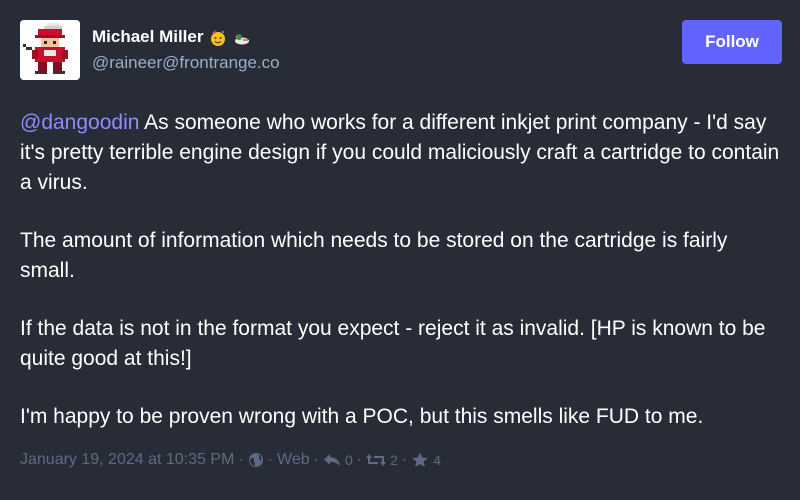 The image size is (800, 500). I want to click on display-name: Michael Miller, so click(171, 37).